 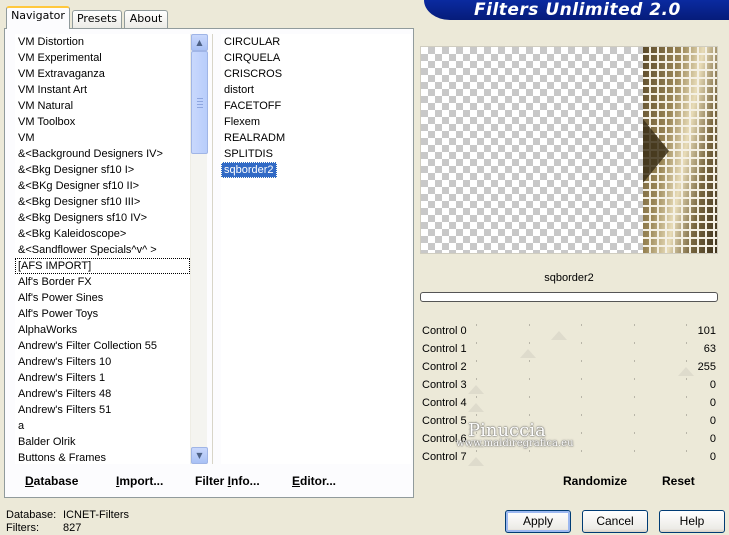 What do you see at coordinates (316, 90) in the screenshot?
I see `filter-item: distort` at bounding box center [316, 90].